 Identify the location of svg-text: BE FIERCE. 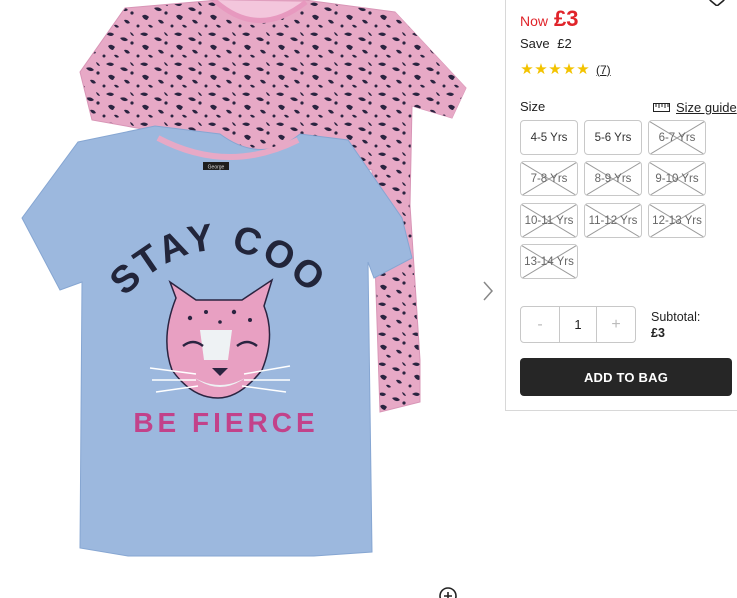
(225, 422).